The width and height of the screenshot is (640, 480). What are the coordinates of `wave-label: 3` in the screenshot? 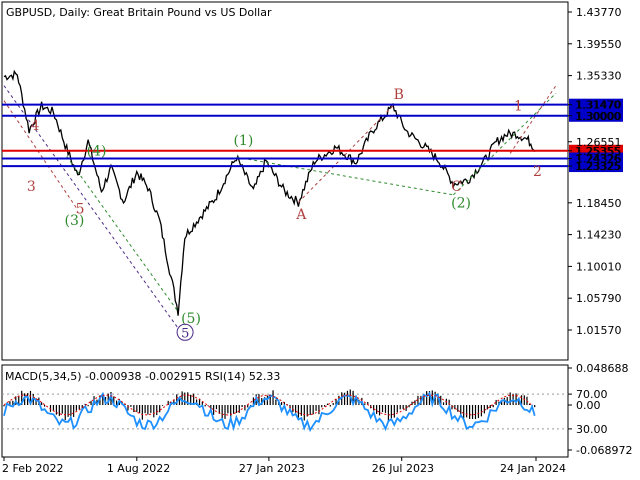 It's located at (31, 187).